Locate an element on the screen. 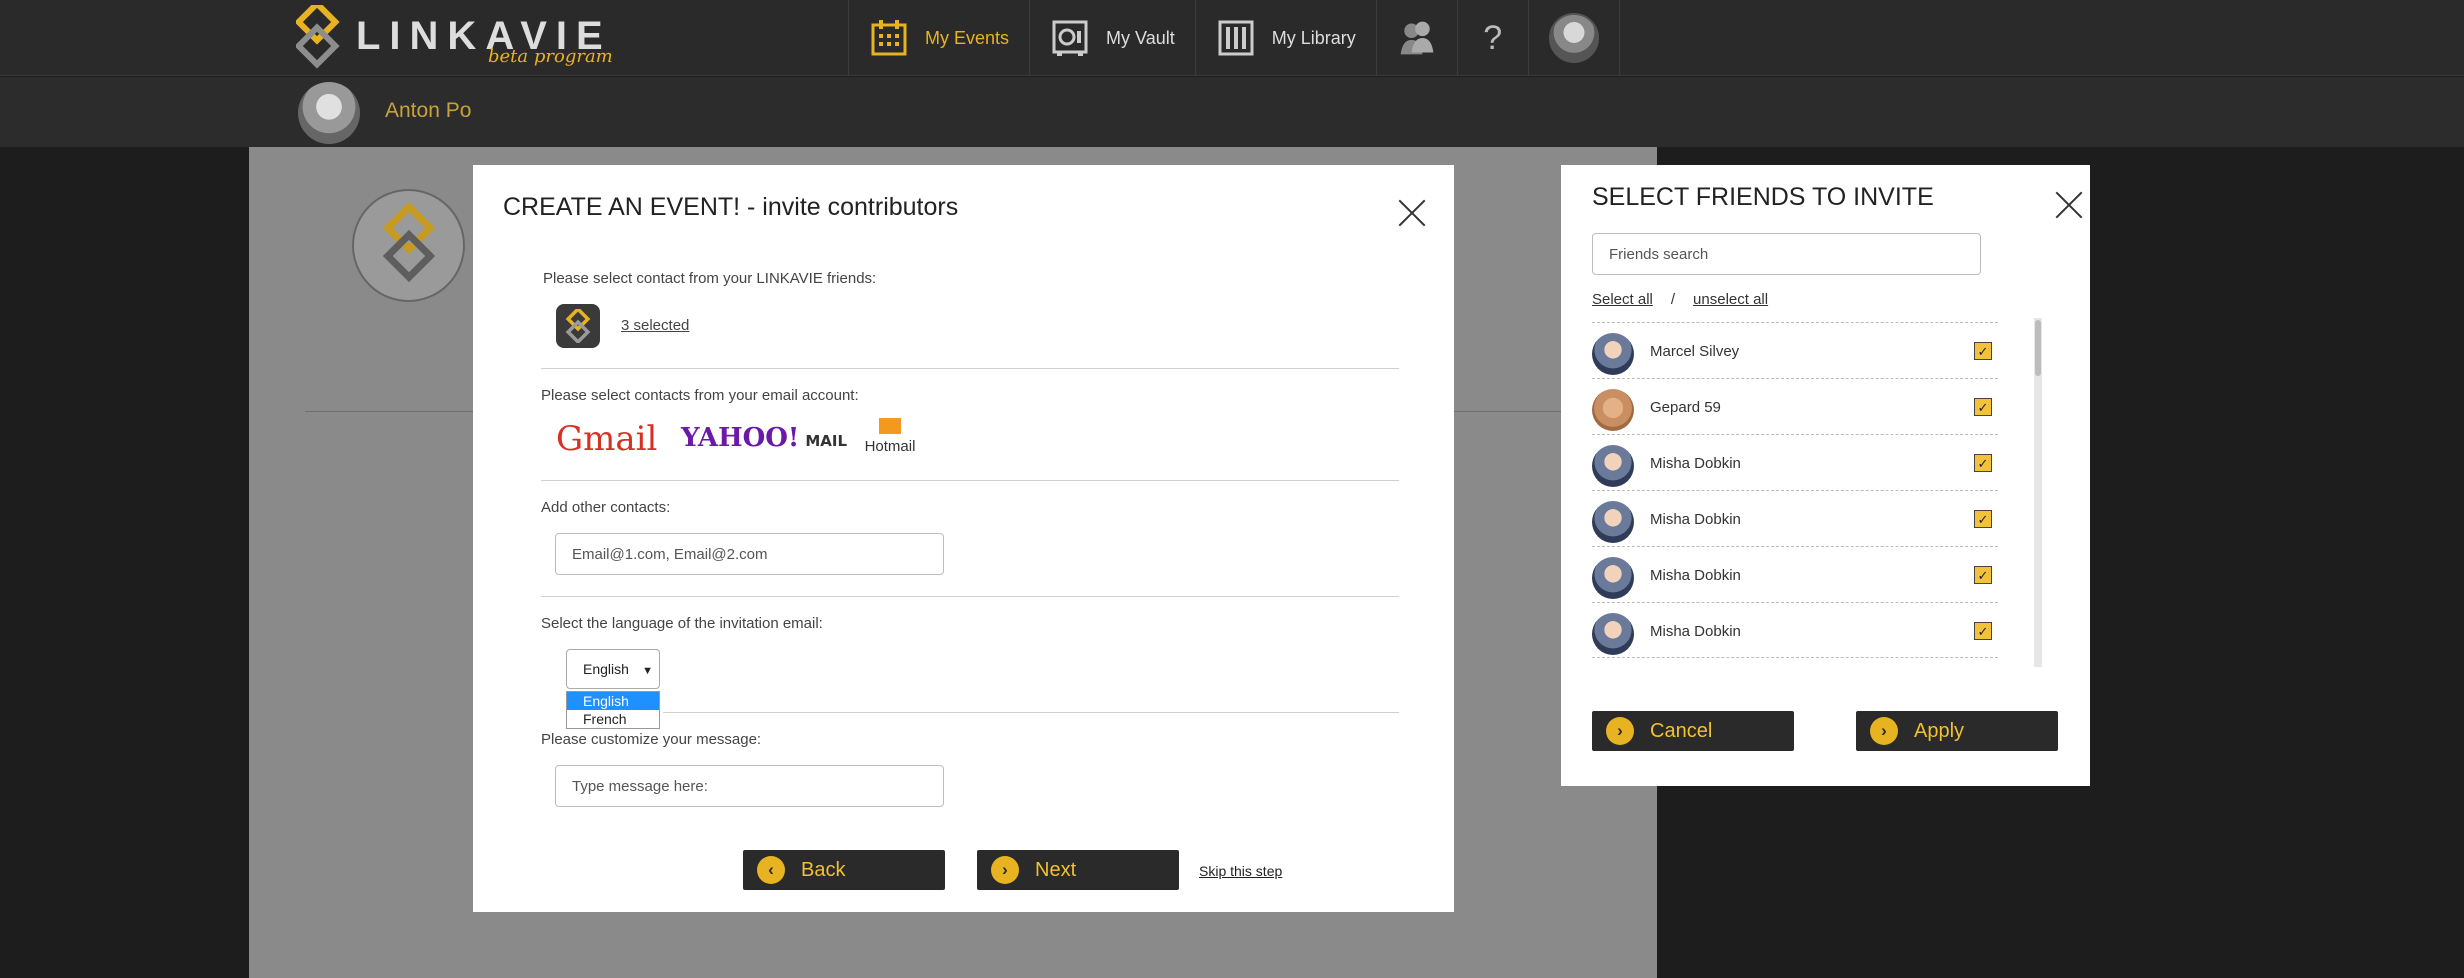 The image size is (2464, 978). skip-step-link: Skip this step is located at coordinates (1240, 871).